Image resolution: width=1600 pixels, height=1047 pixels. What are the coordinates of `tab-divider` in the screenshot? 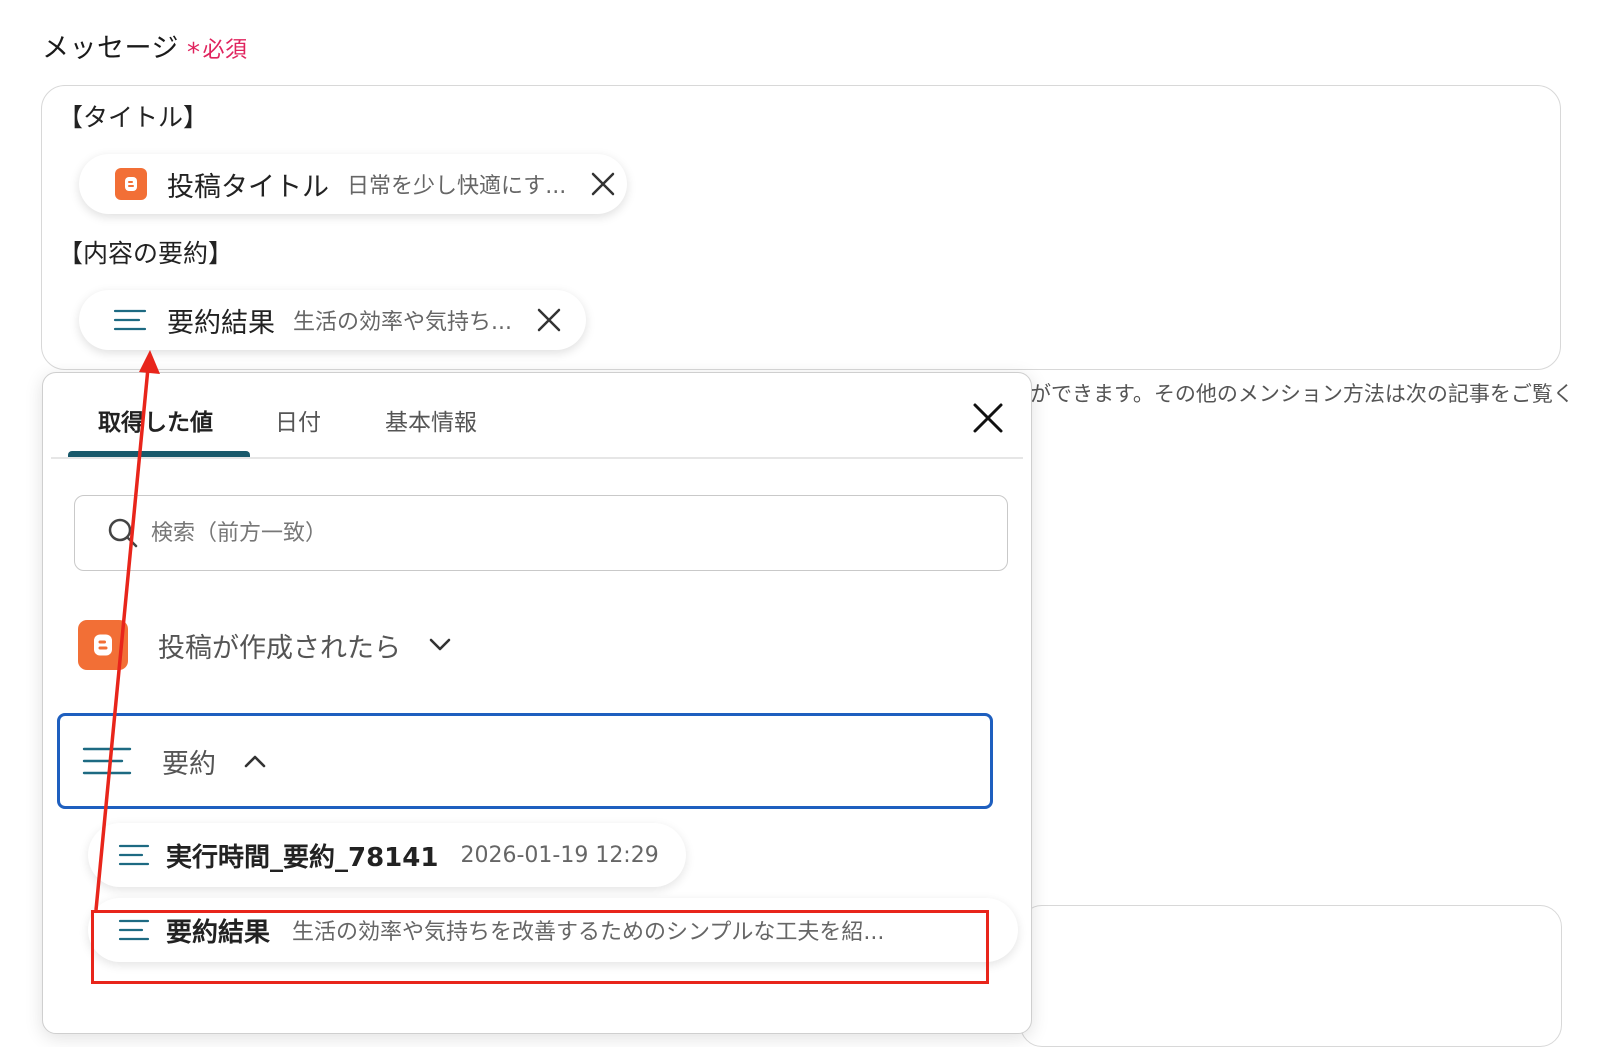 It's located at (537, 458).